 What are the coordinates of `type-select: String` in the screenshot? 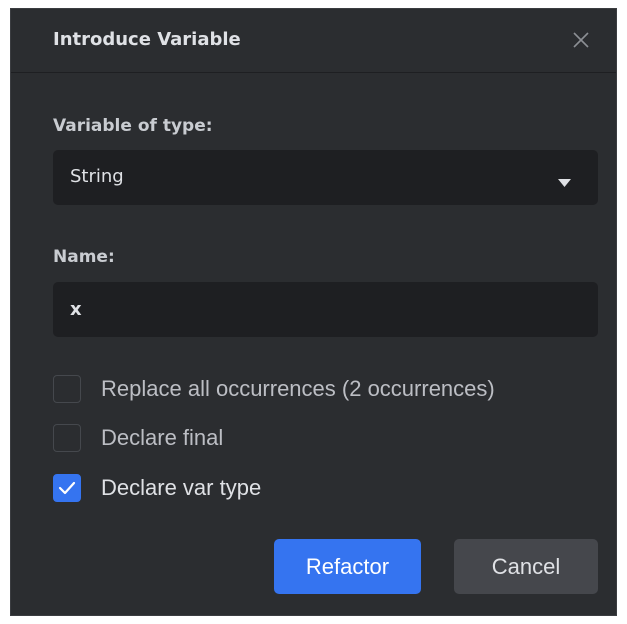 It's located at (325, 177).